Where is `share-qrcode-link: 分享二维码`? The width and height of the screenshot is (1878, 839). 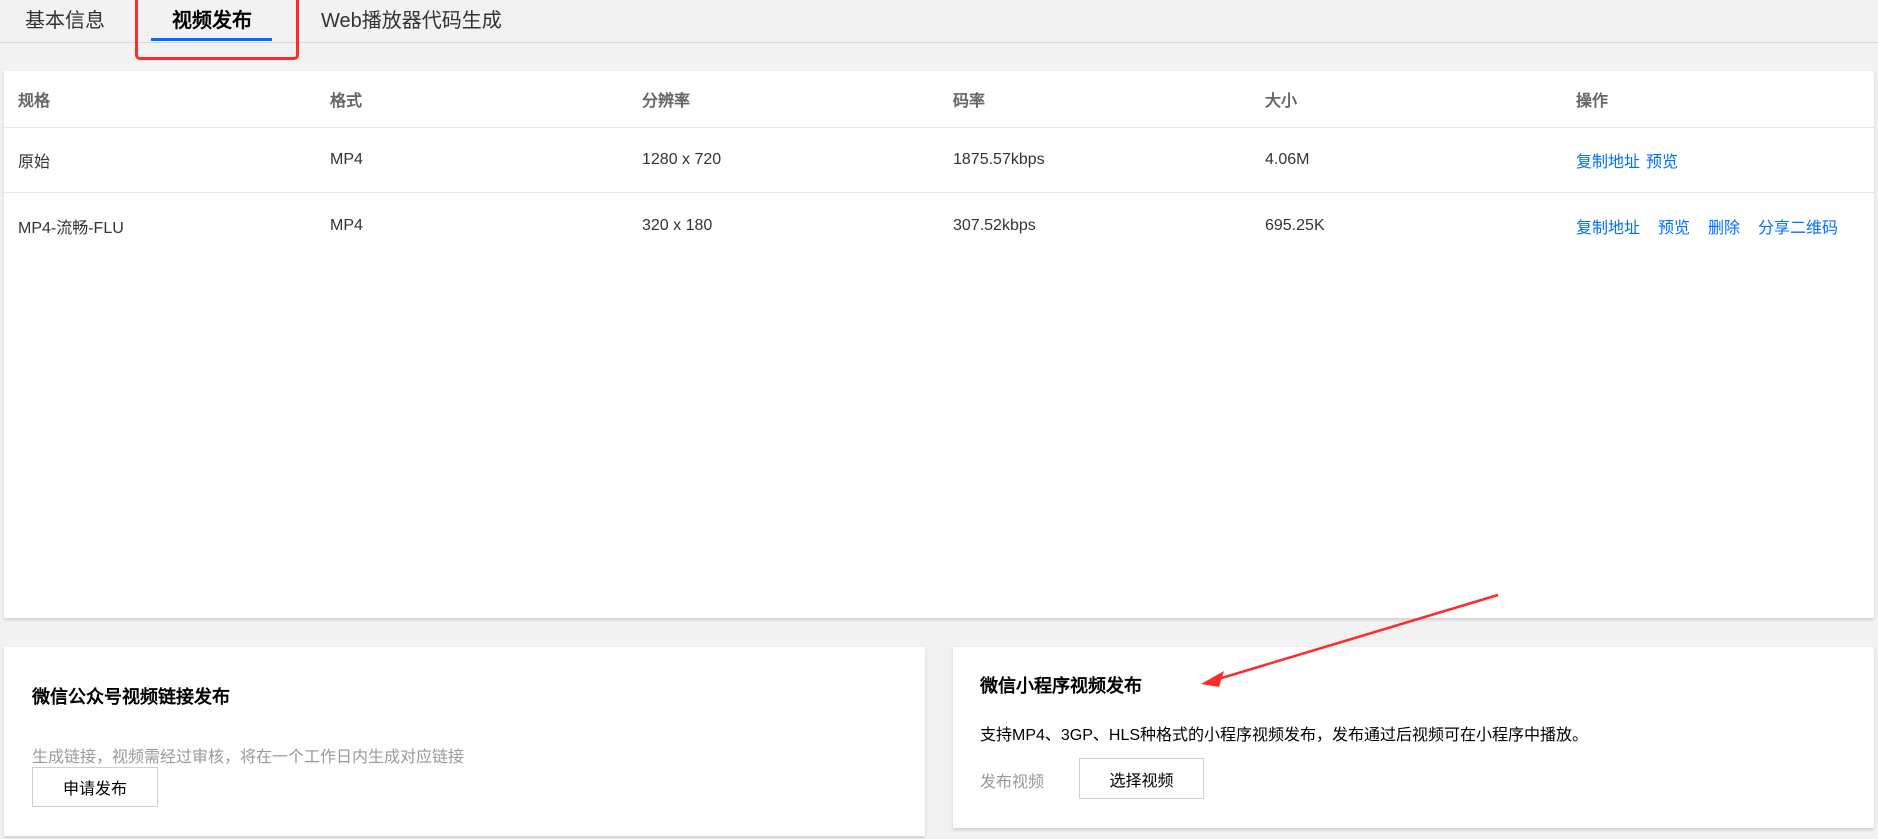
share-qrcode-link: 分享二维码 is located at coordinates (1798, 226).